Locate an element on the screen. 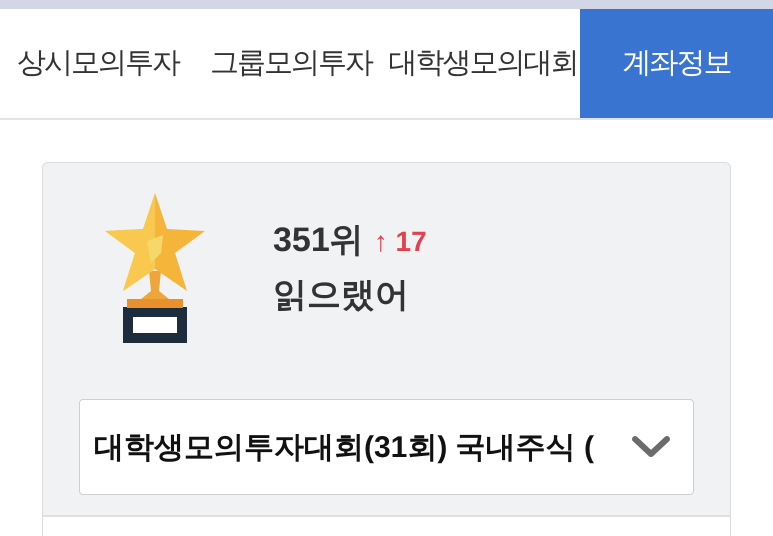 Image resolution: width=773 pixels, height=536 pixels. contest-dropdown: 대학생모의투자대회(31회) 국내주식 ( is located at coordinates (386, 447).